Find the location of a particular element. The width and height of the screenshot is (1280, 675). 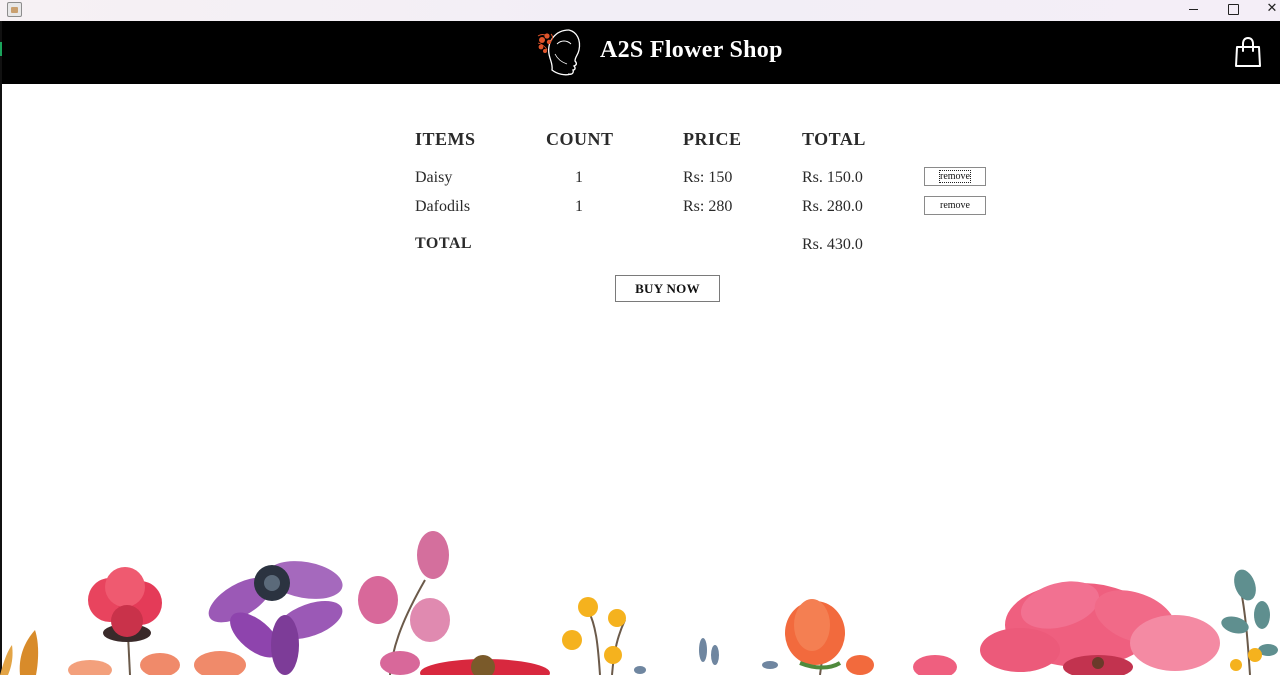

row-item-price: Rs: 280 is located at coordinates (708, 206).